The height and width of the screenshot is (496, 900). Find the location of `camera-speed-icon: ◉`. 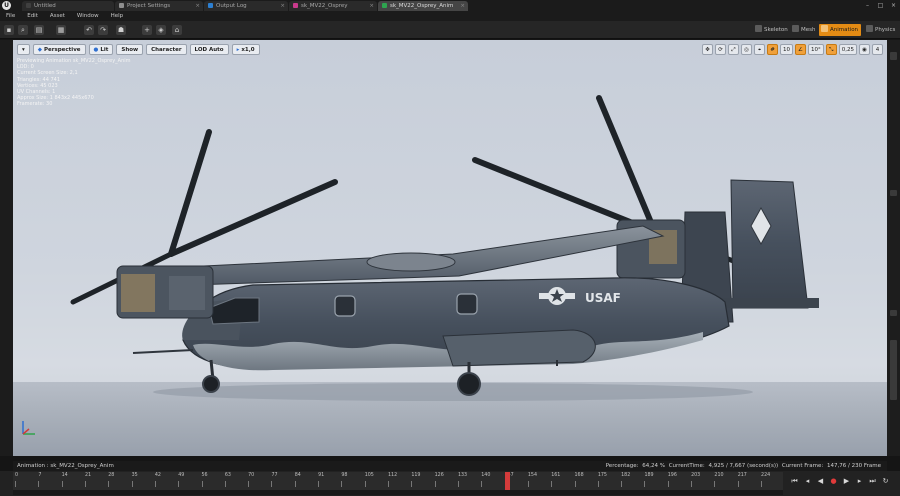

camera-speed-icon: ◉ is located at coordinates (864, 49).